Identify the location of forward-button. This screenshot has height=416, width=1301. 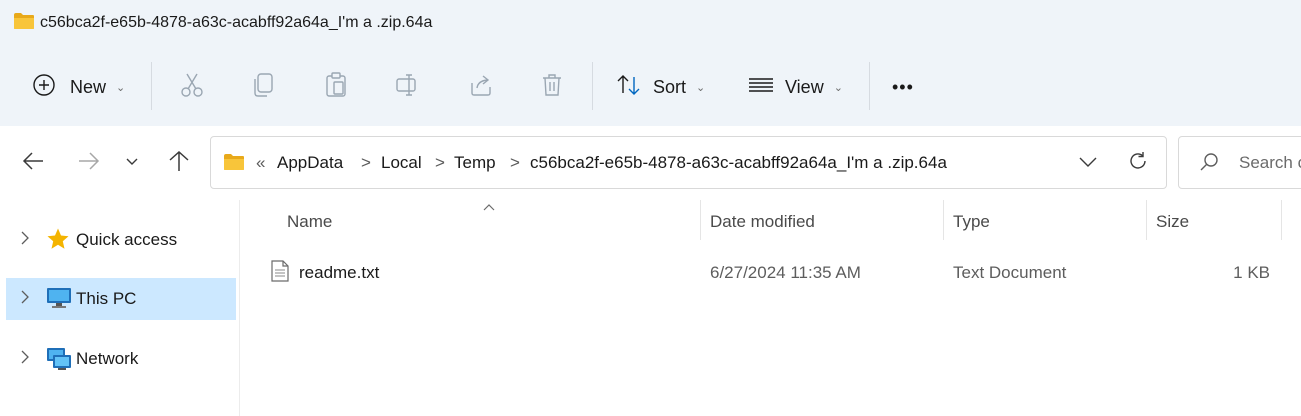
(89, 163).